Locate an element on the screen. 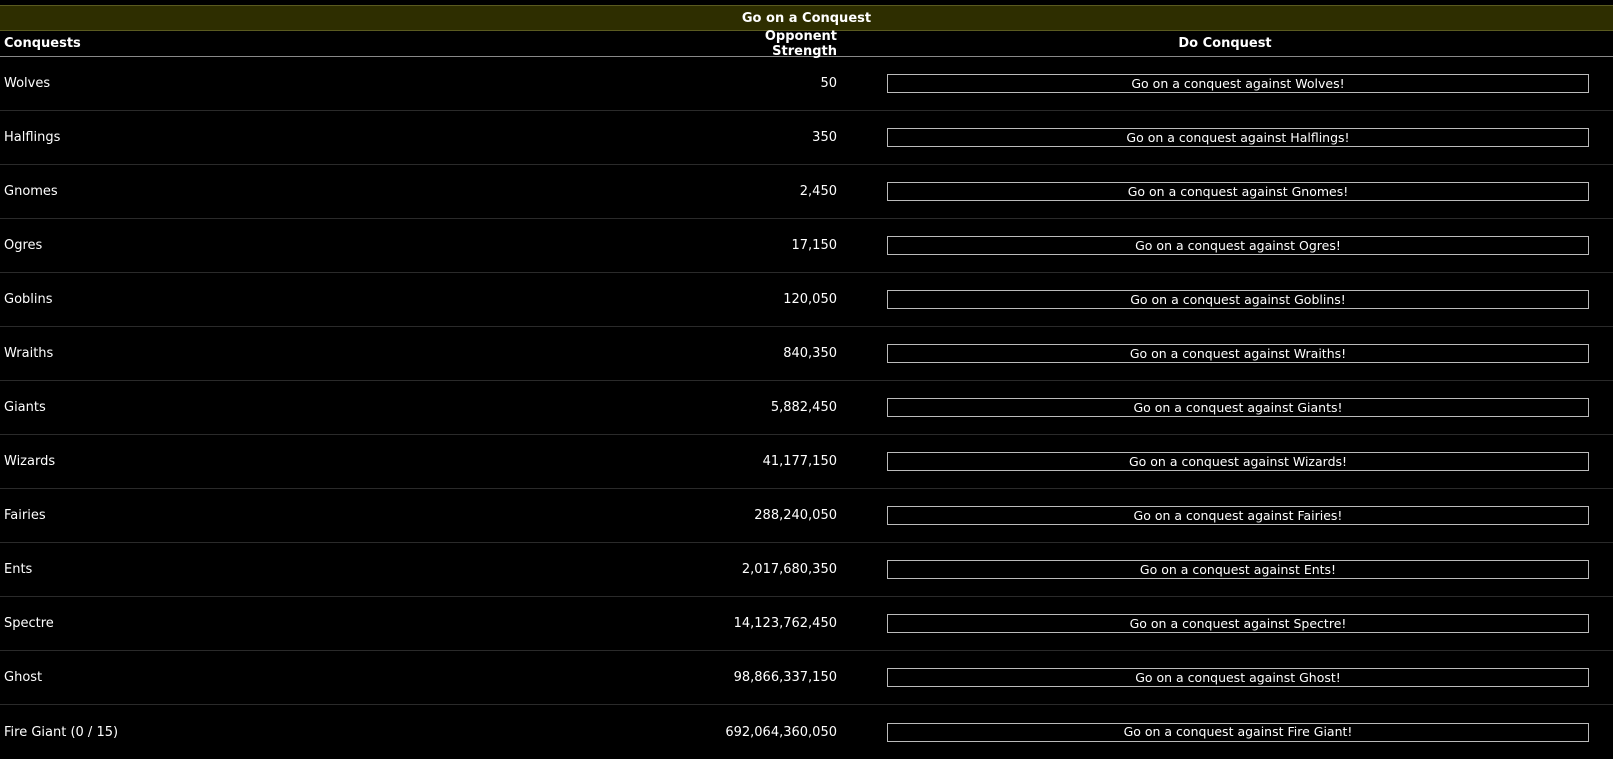 The image size is (1613, 759). conquest-name: Spectre is located at coordinates (29, 623).